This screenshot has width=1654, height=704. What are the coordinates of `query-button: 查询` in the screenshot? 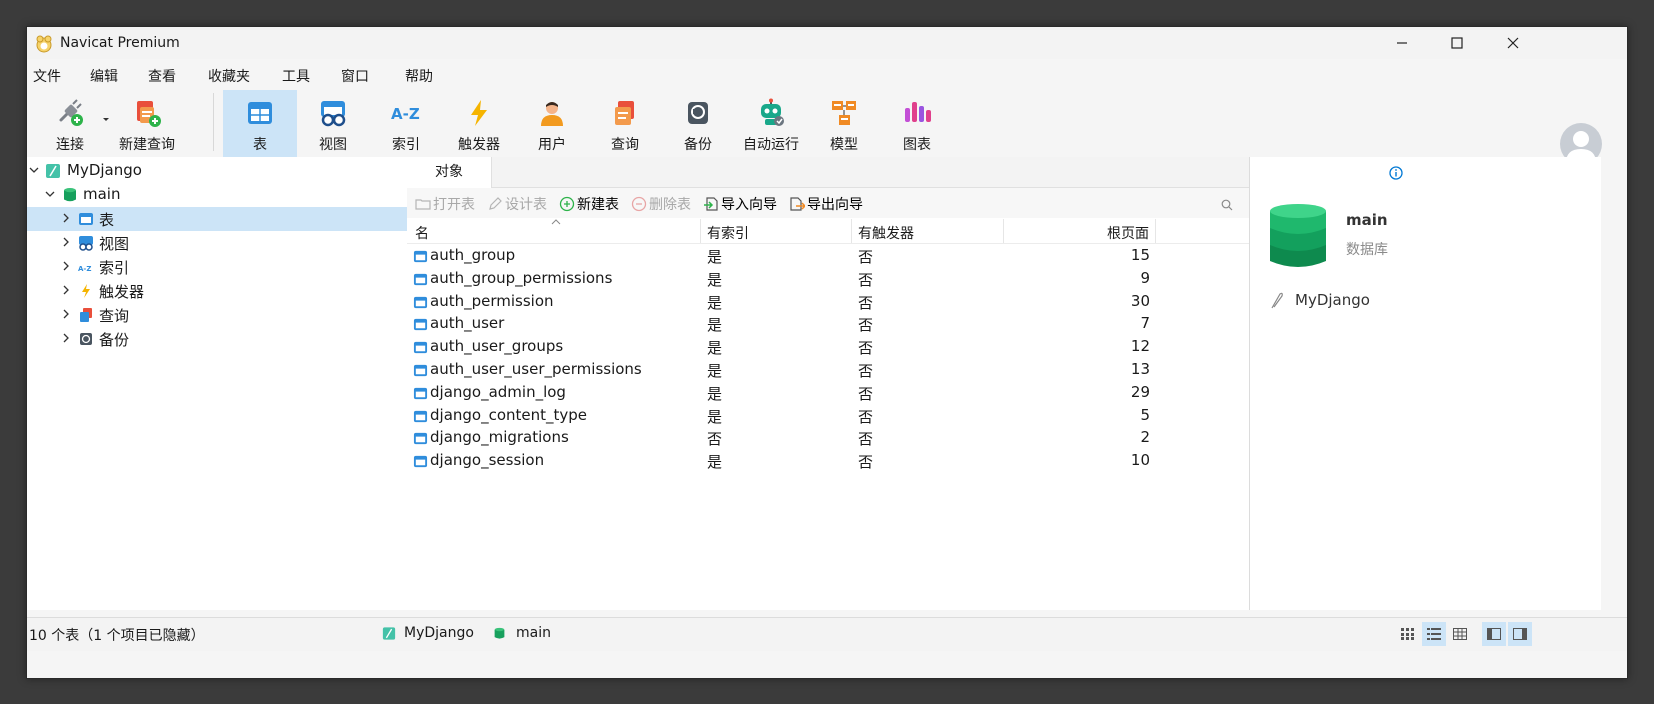 It's located at (625, 124).